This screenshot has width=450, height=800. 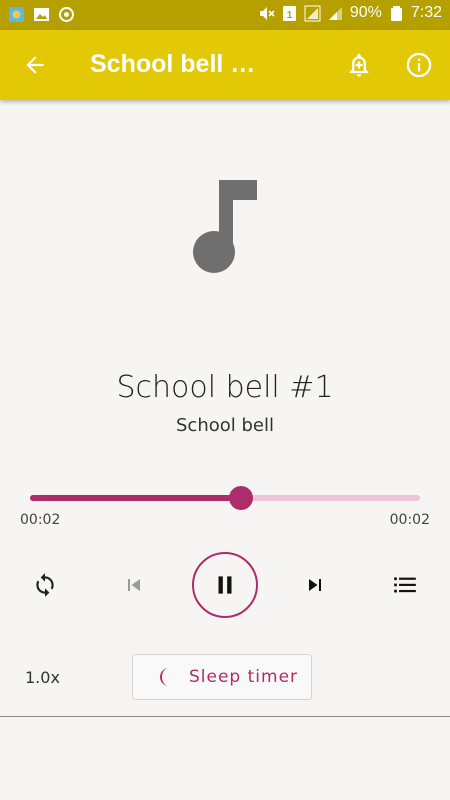 I want to click on skip-previous-icon, so click(x=134, y=585).